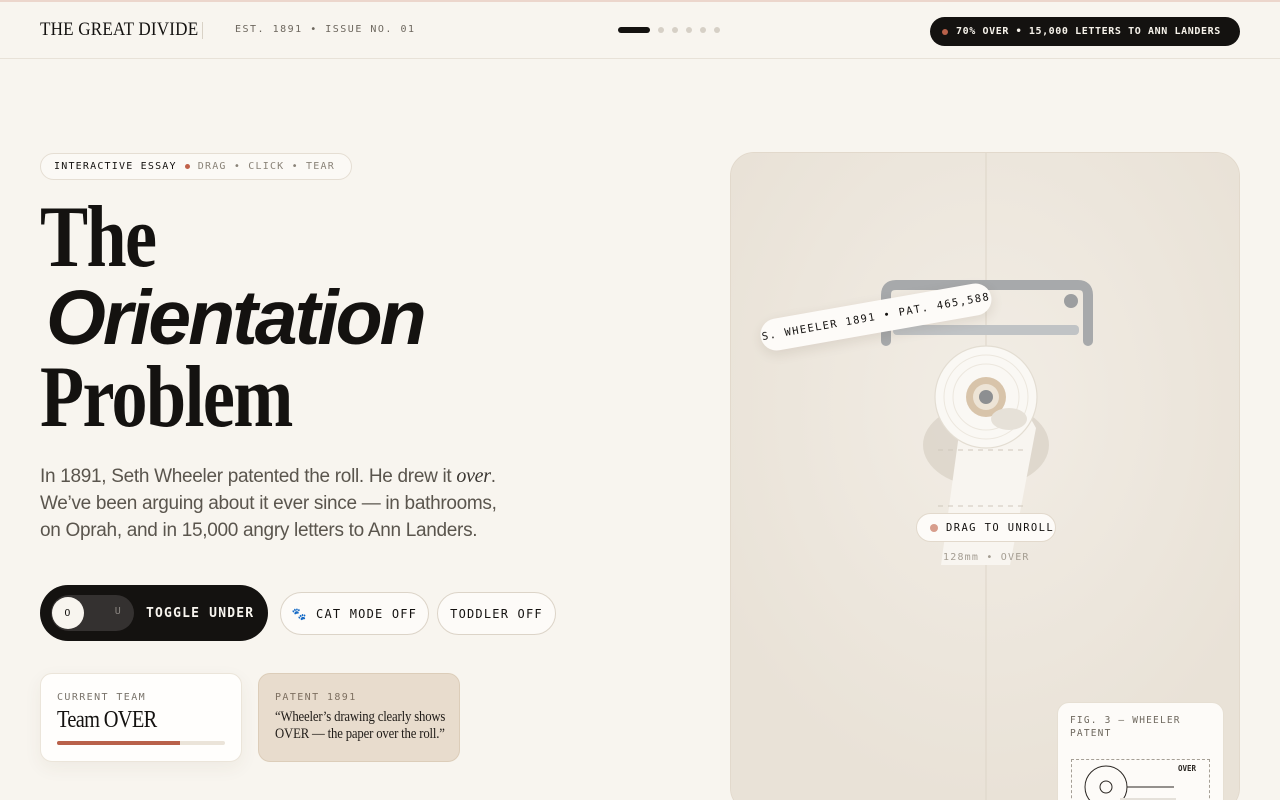 This screenshot has width=1280, height=800. I want to click on switch-knob: O, so click(68, 613).